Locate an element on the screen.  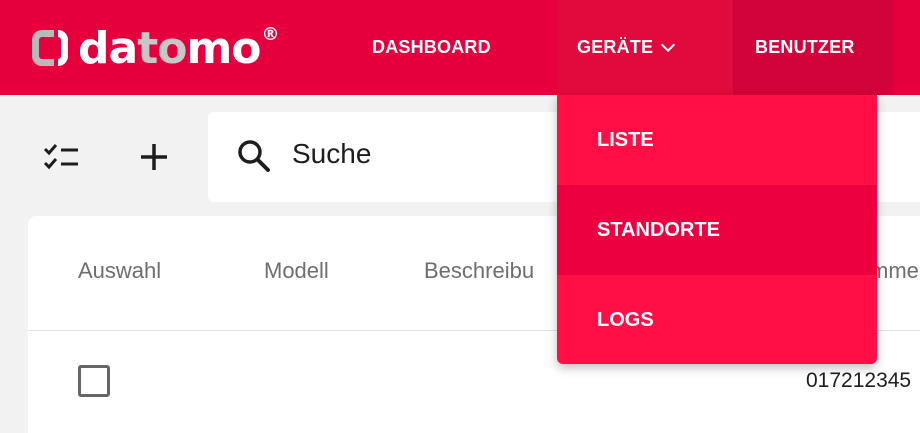
chevron-down-icon is located at coordinates (668, 44).